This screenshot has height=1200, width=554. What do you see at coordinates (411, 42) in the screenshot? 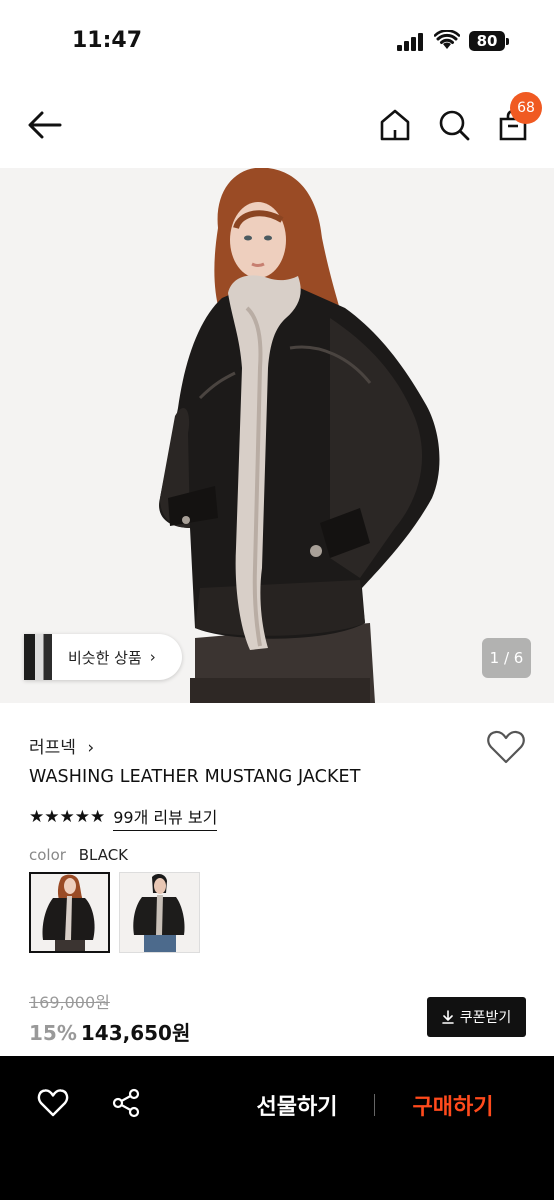
I see `signal-icon` at bounding box center [411, 42].